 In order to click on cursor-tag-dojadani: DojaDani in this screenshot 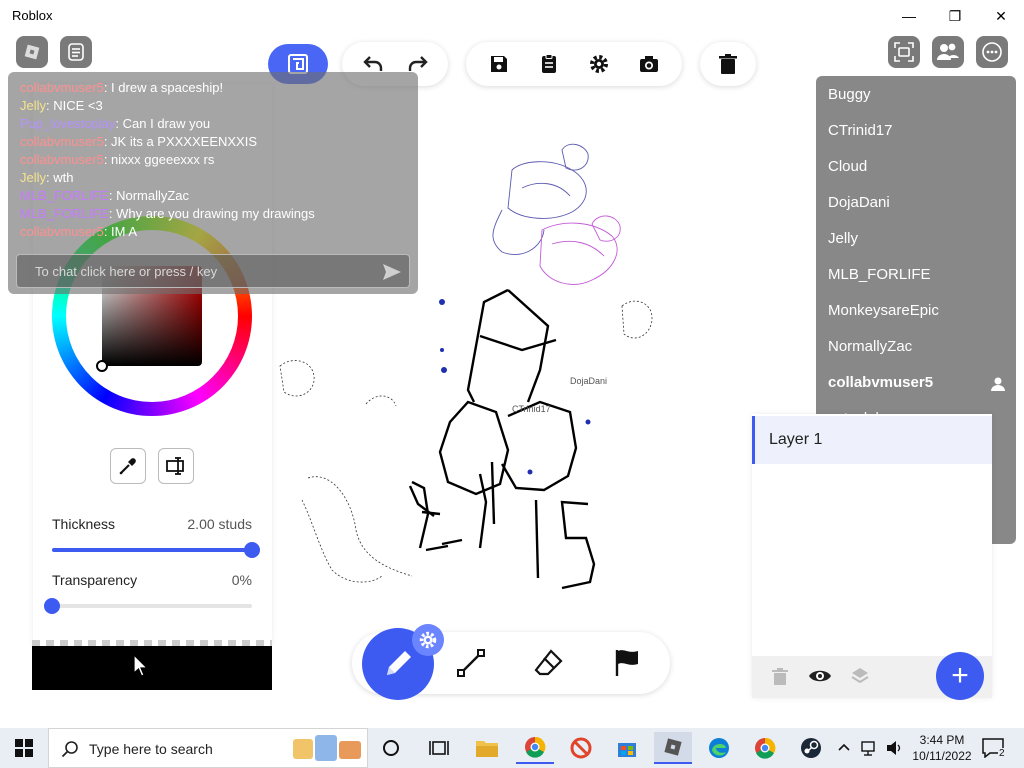, I will do `click(588, 381)`.